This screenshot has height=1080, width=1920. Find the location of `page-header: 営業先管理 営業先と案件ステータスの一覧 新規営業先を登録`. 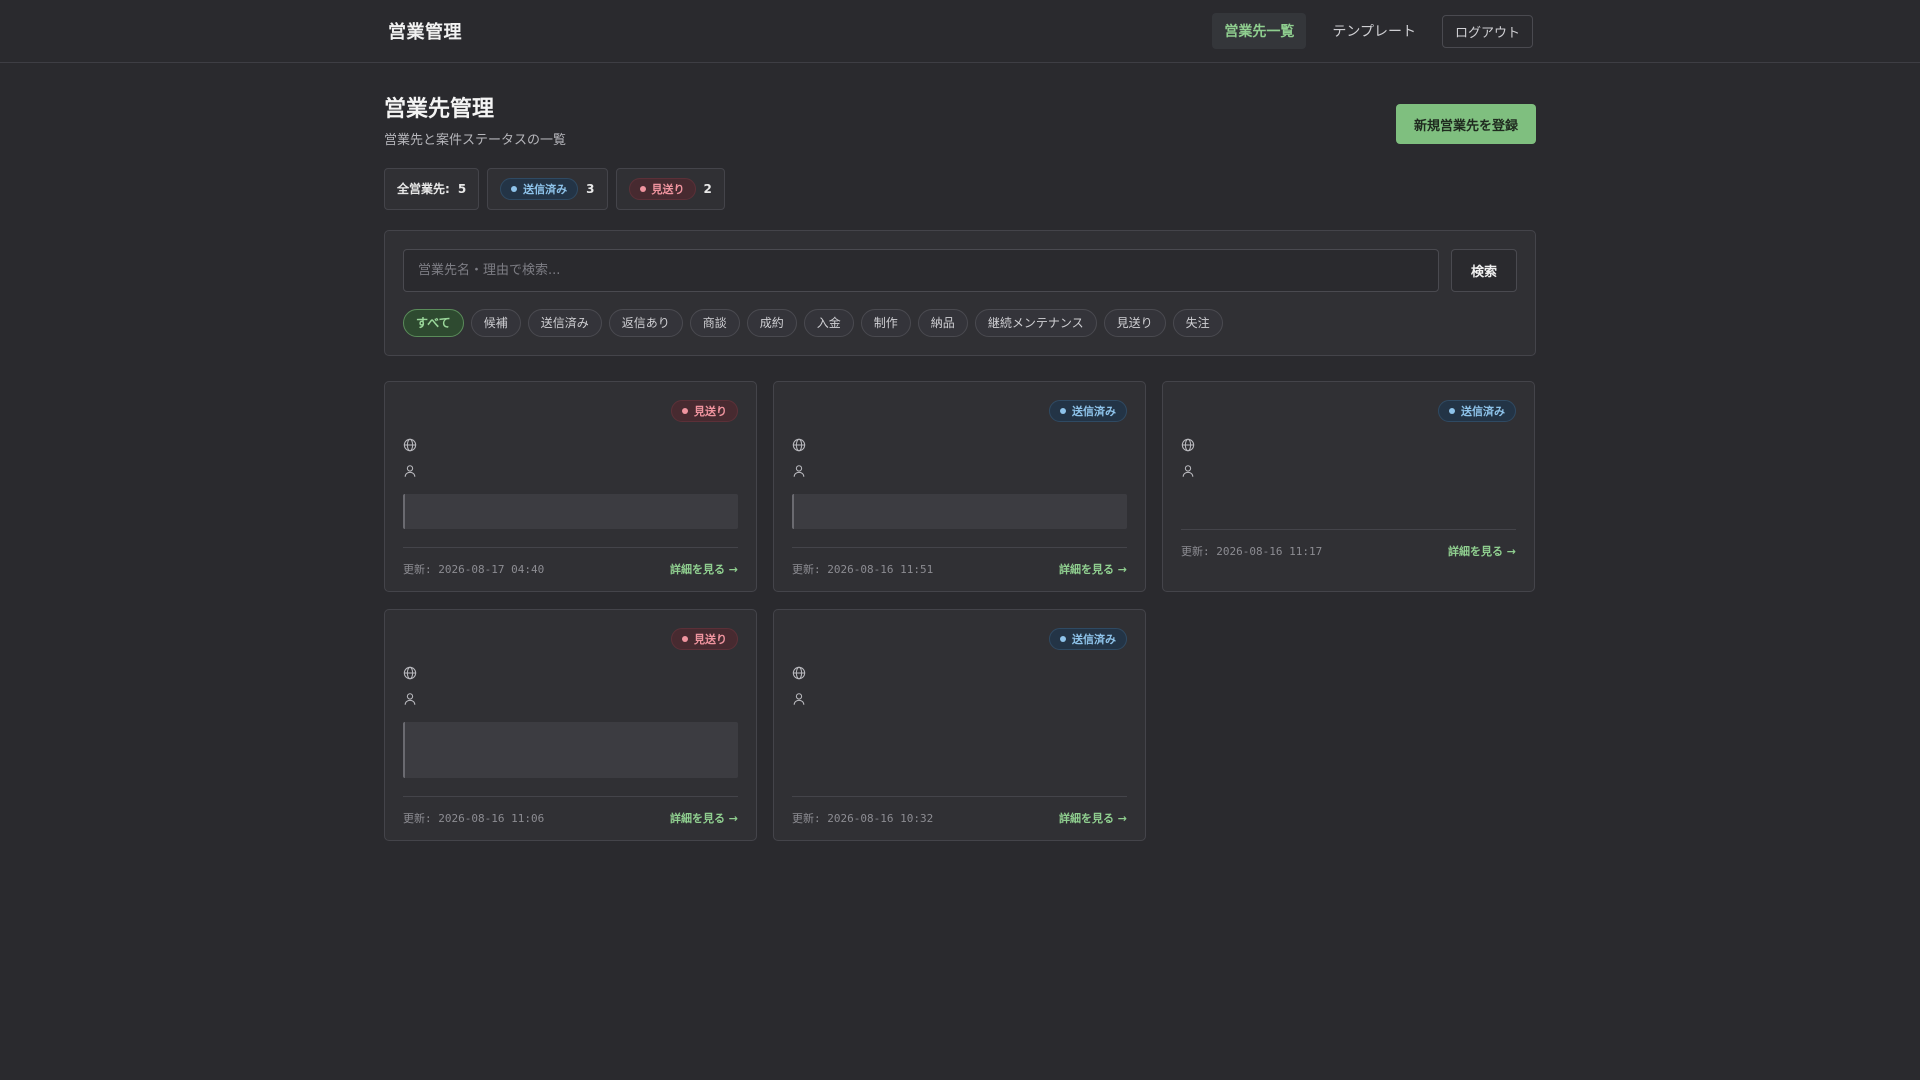

page-header: 営業先管理 営業先と案件ステータスの一覧 新規営業先を登録 is located at coordinates (960, 122).